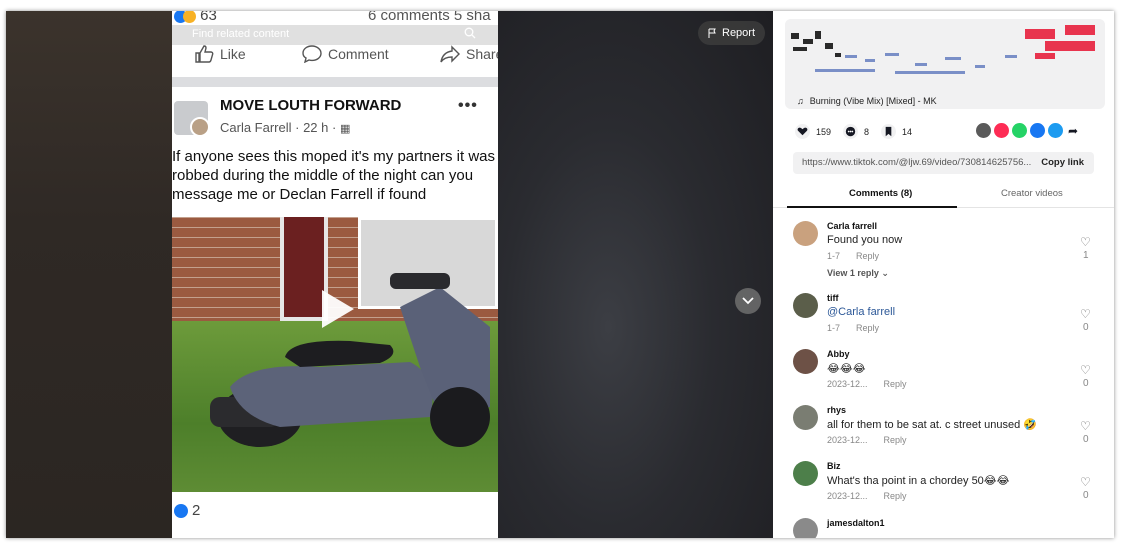  Describe the element at coordinates (865, 240) in the screenshot. I see `comment-text: Found you now` at that location.